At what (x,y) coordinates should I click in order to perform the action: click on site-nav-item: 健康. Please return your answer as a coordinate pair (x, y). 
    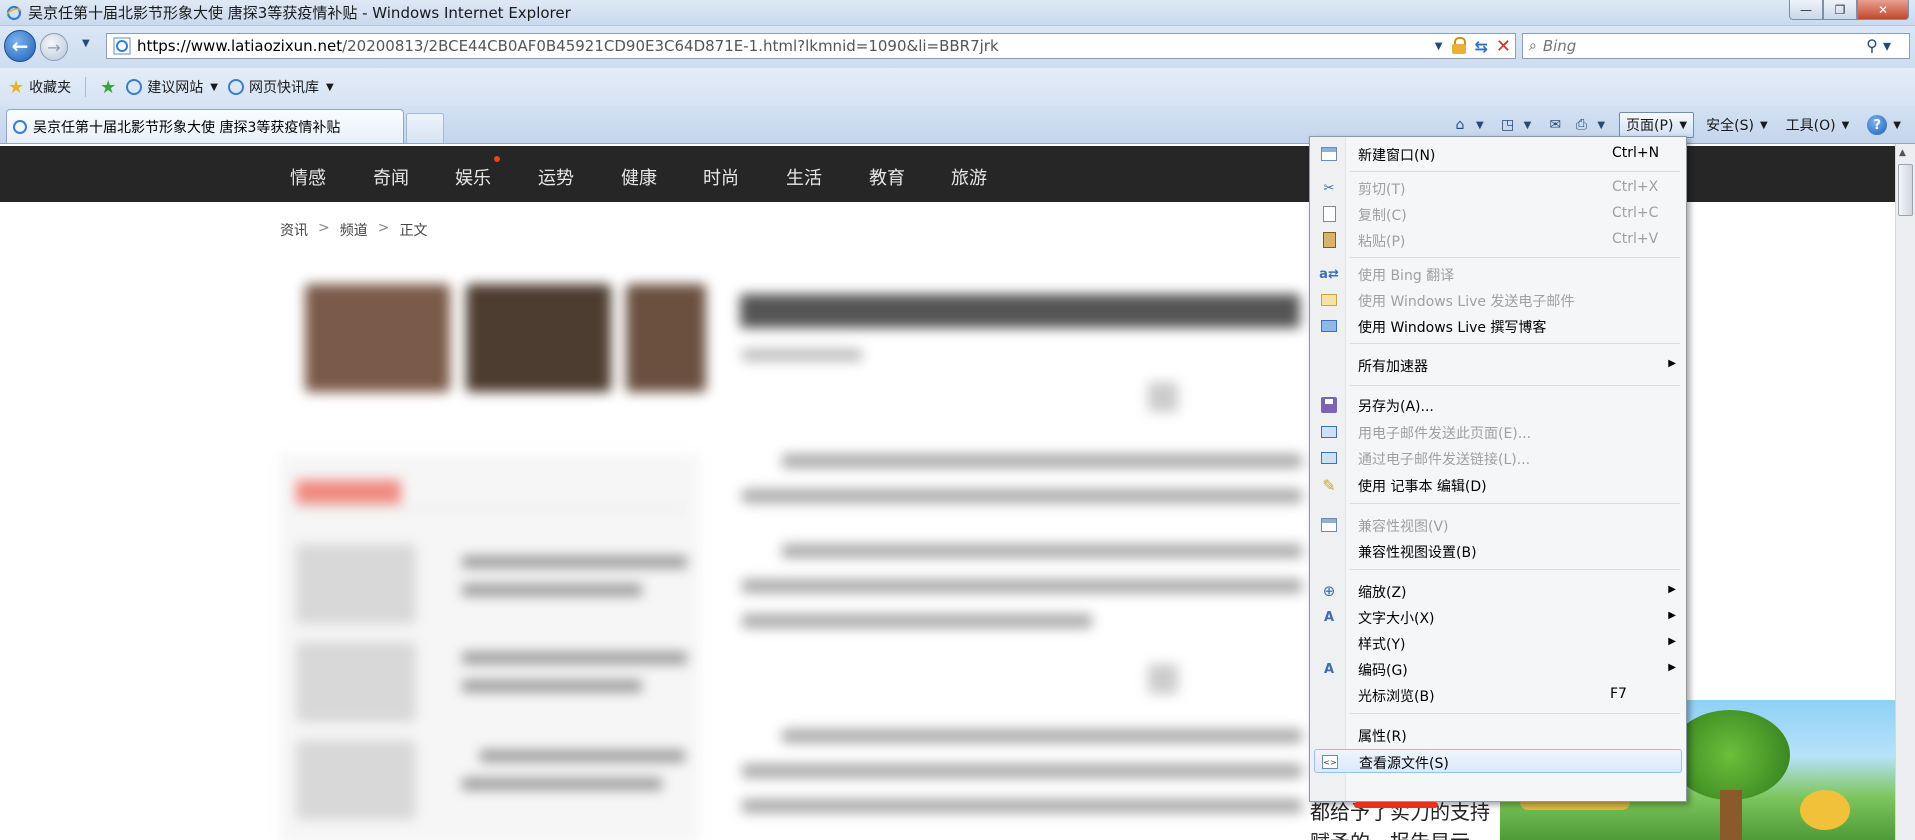
    Looking at the image, I should click on (639, 177).